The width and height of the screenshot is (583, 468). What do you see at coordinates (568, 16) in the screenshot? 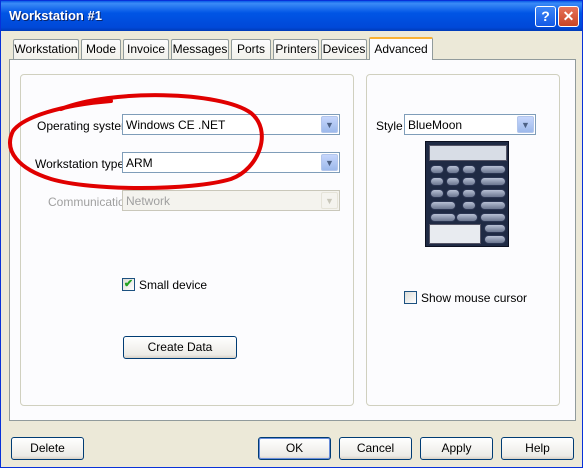
I see `close-icon: ✕` at bounding box center [568, 16].